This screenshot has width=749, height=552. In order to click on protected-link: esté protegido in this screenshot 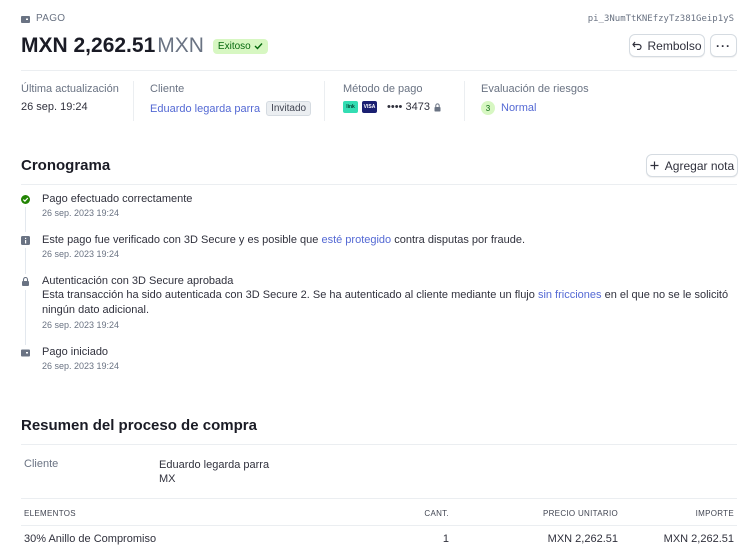, I will do `click(356, 240)`.